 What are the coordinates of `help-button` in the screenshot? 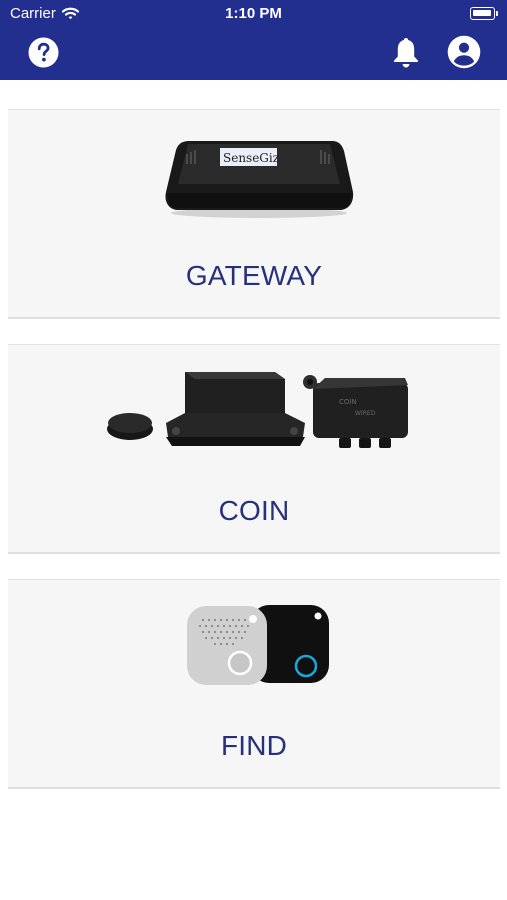 It's located at (43, 52).